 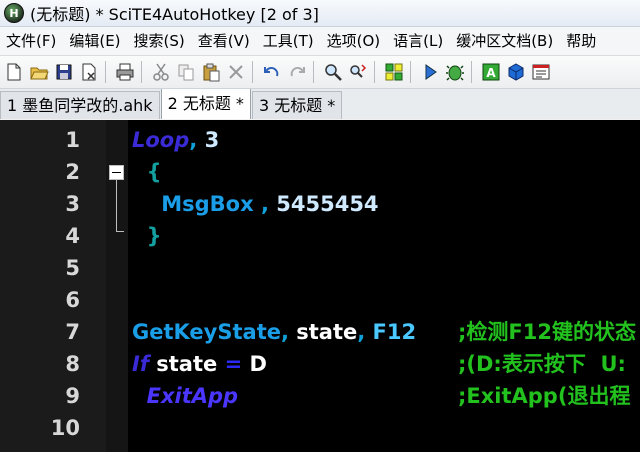 I want to click on line-number: 2, so click(x=72, y=172).